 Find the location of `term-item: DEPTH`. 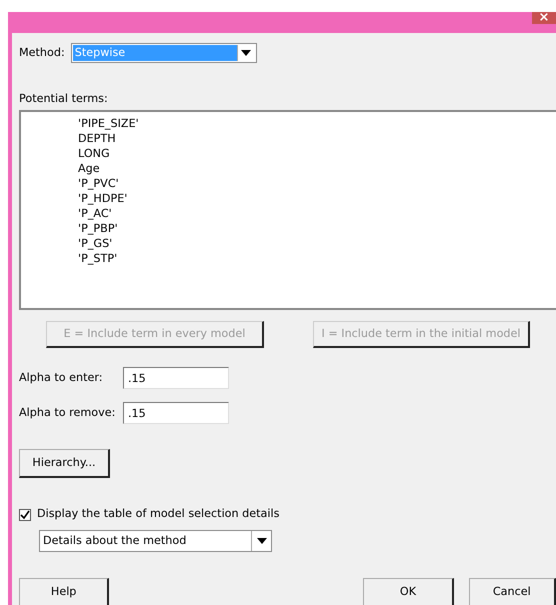

term-item: DEPTH is located at coordinates (97, 138).